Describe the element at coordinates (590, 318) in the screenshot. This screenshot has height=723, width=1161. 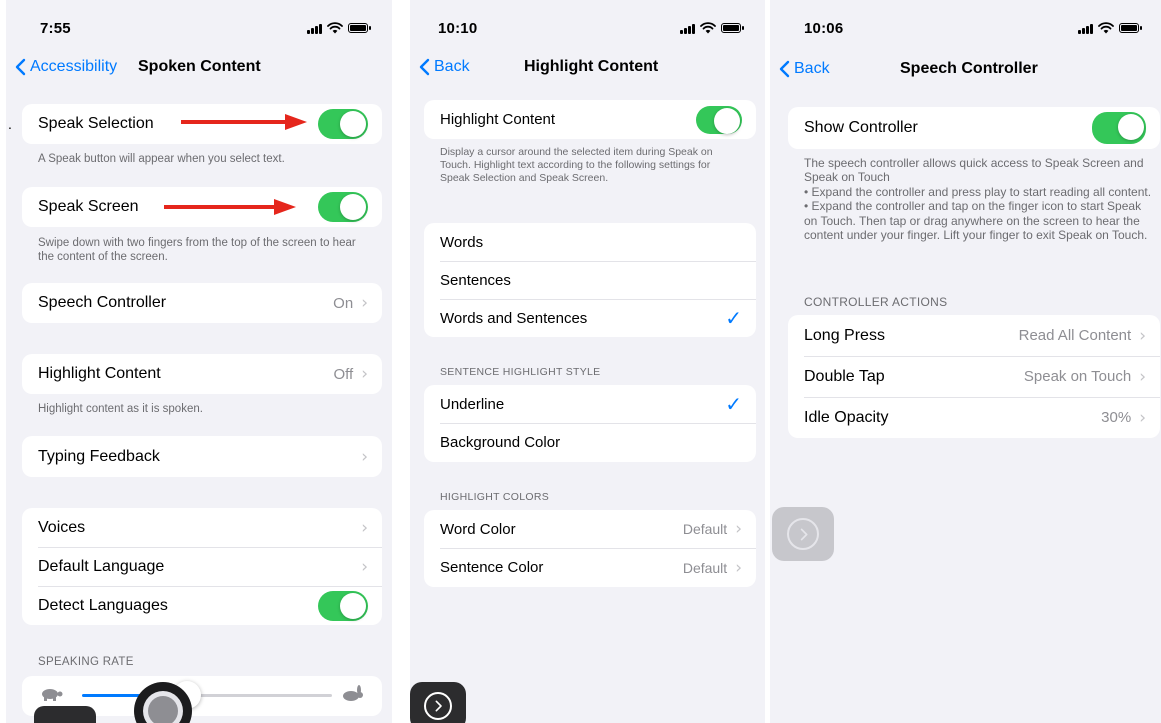
I see `mode-row-words-and-sentences: Words and Sentences ✓` at that location.